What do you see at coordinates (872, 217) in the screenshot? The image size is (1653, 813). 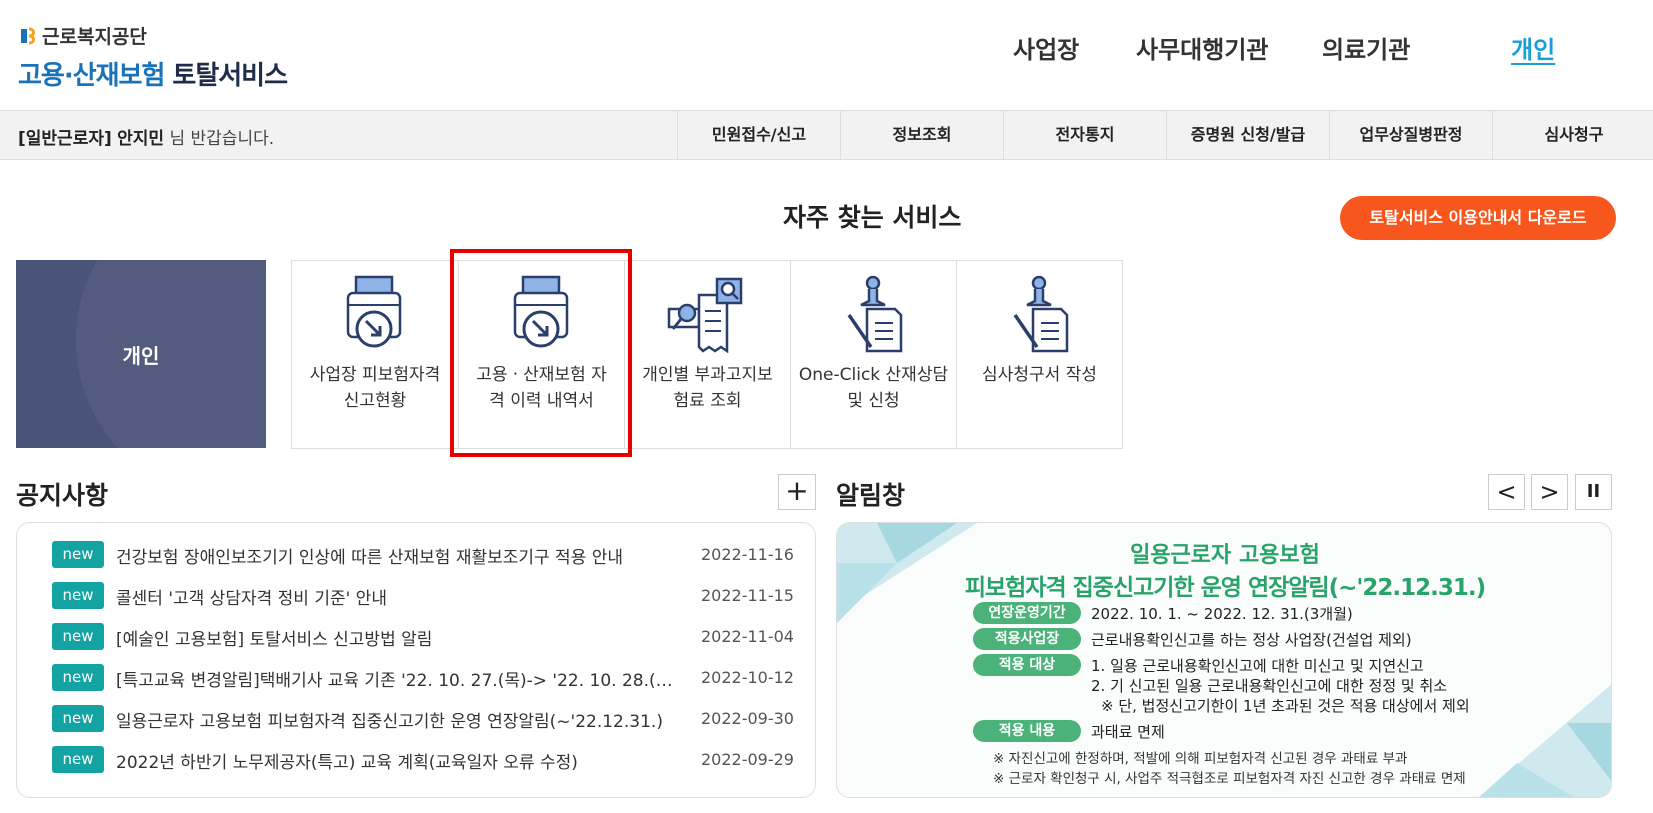 I see `frequent-services-title: 자주 찾는 서비스` at bounding box center [872, 217].